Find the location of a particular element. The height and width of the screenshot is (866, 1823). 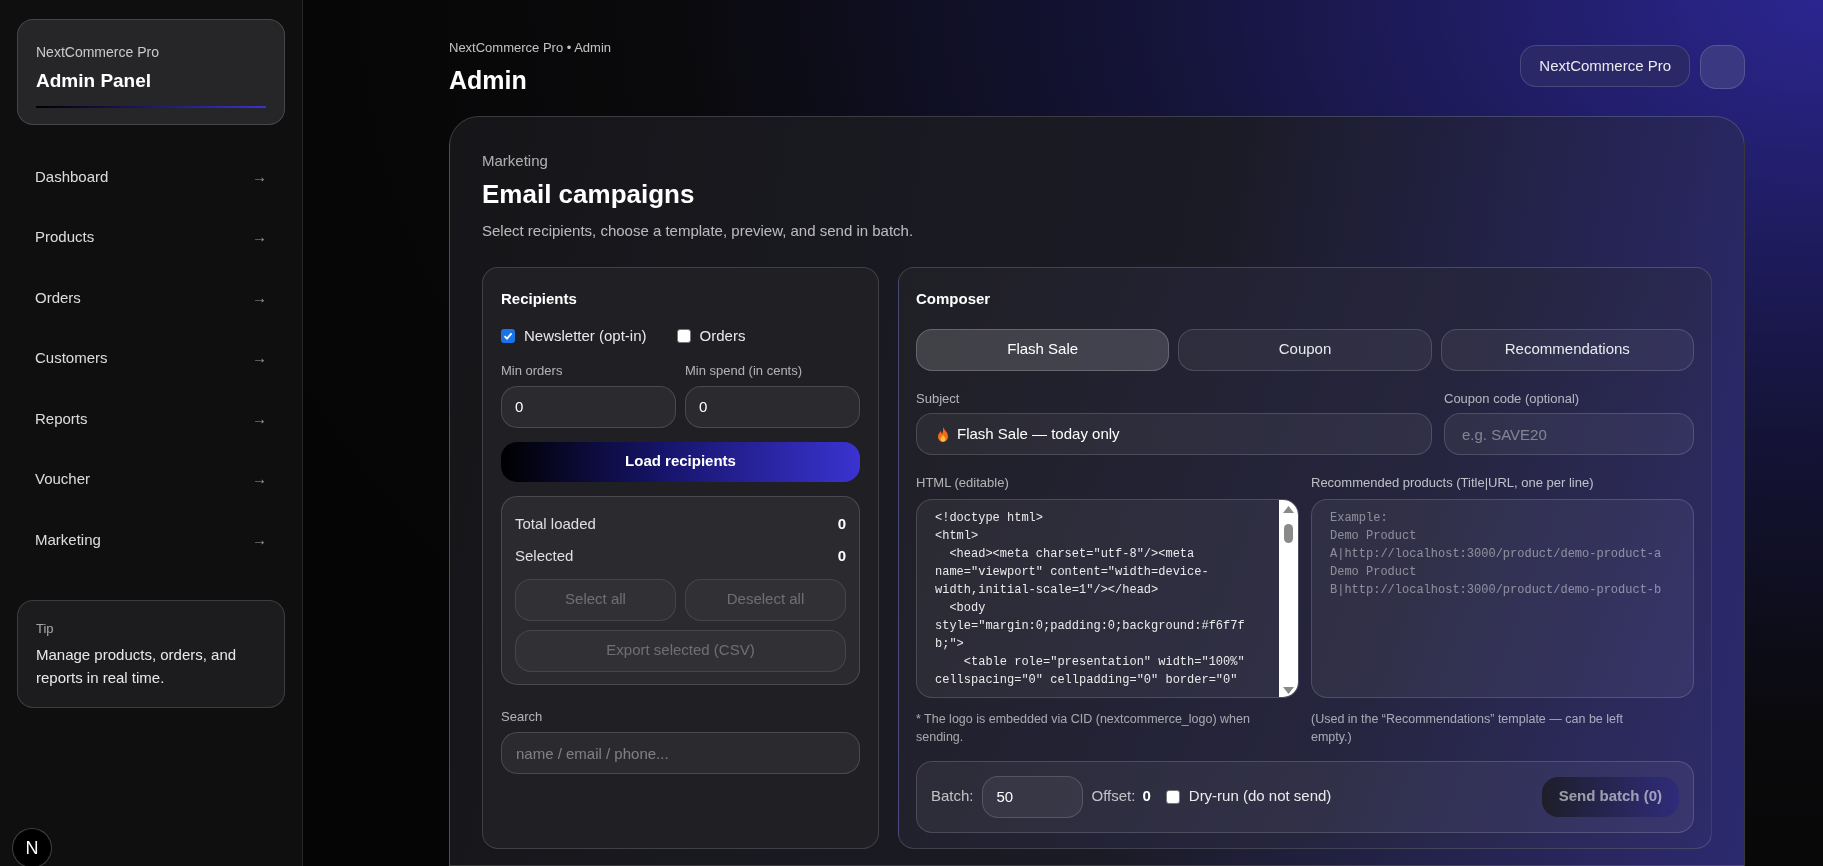

tip-label: Tip is located at coordinates (45, 629).